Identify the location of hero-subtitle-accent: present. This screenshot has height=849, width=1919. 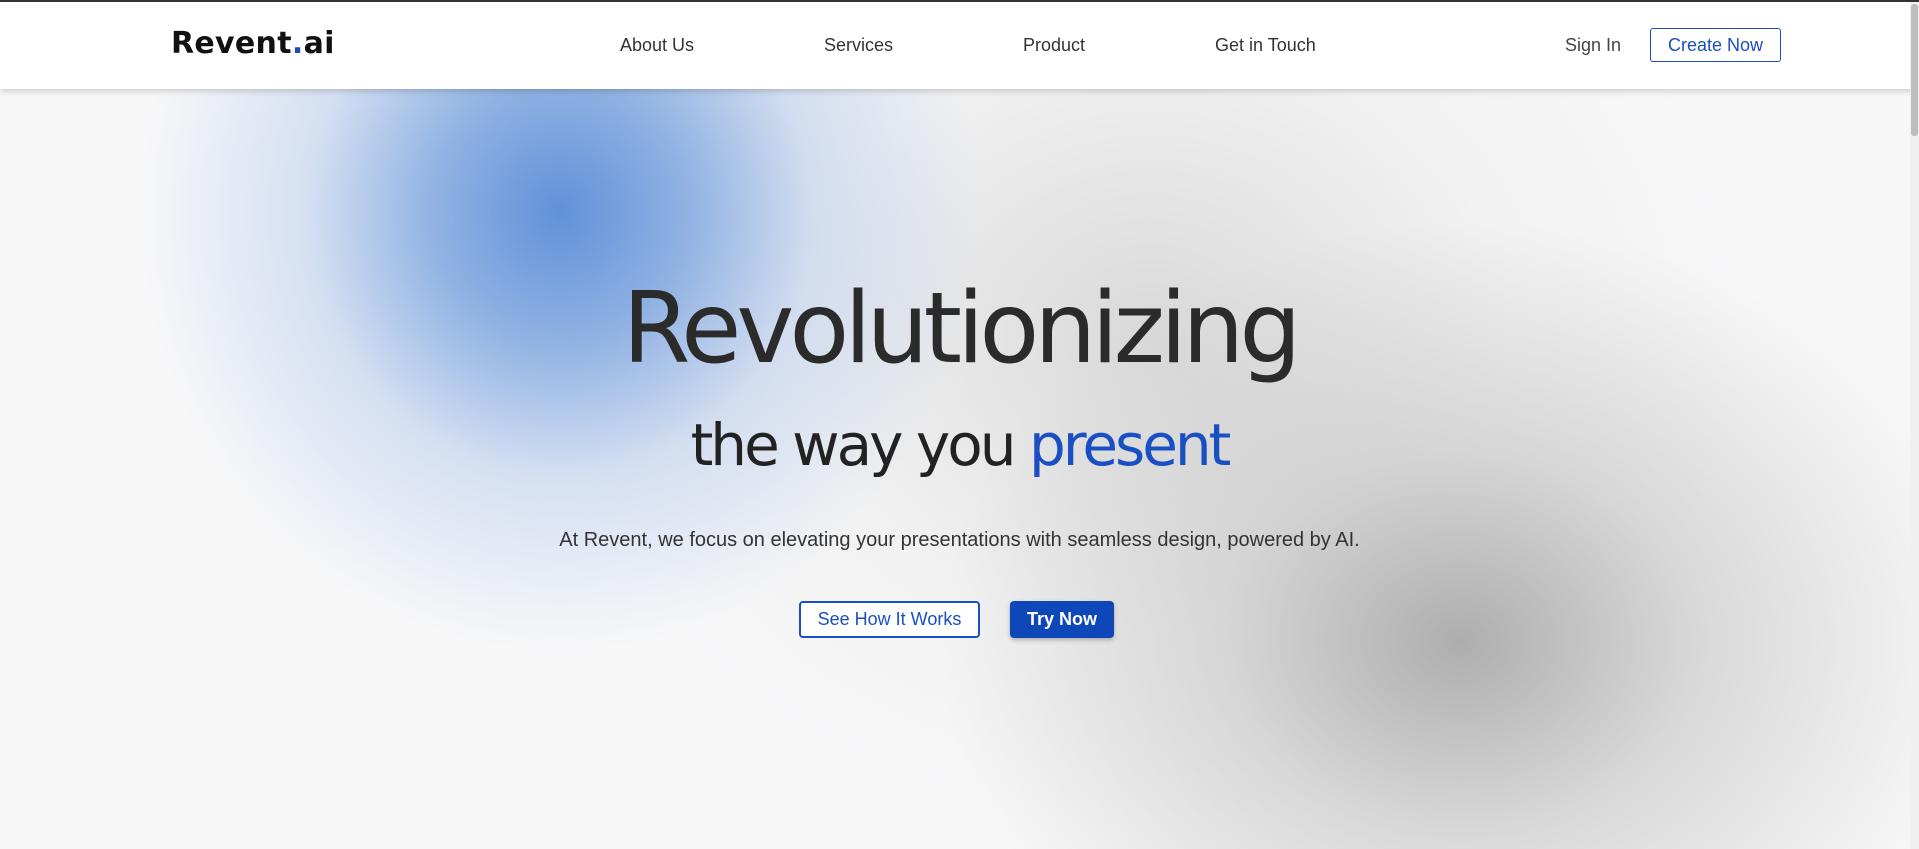
(1129, 445).